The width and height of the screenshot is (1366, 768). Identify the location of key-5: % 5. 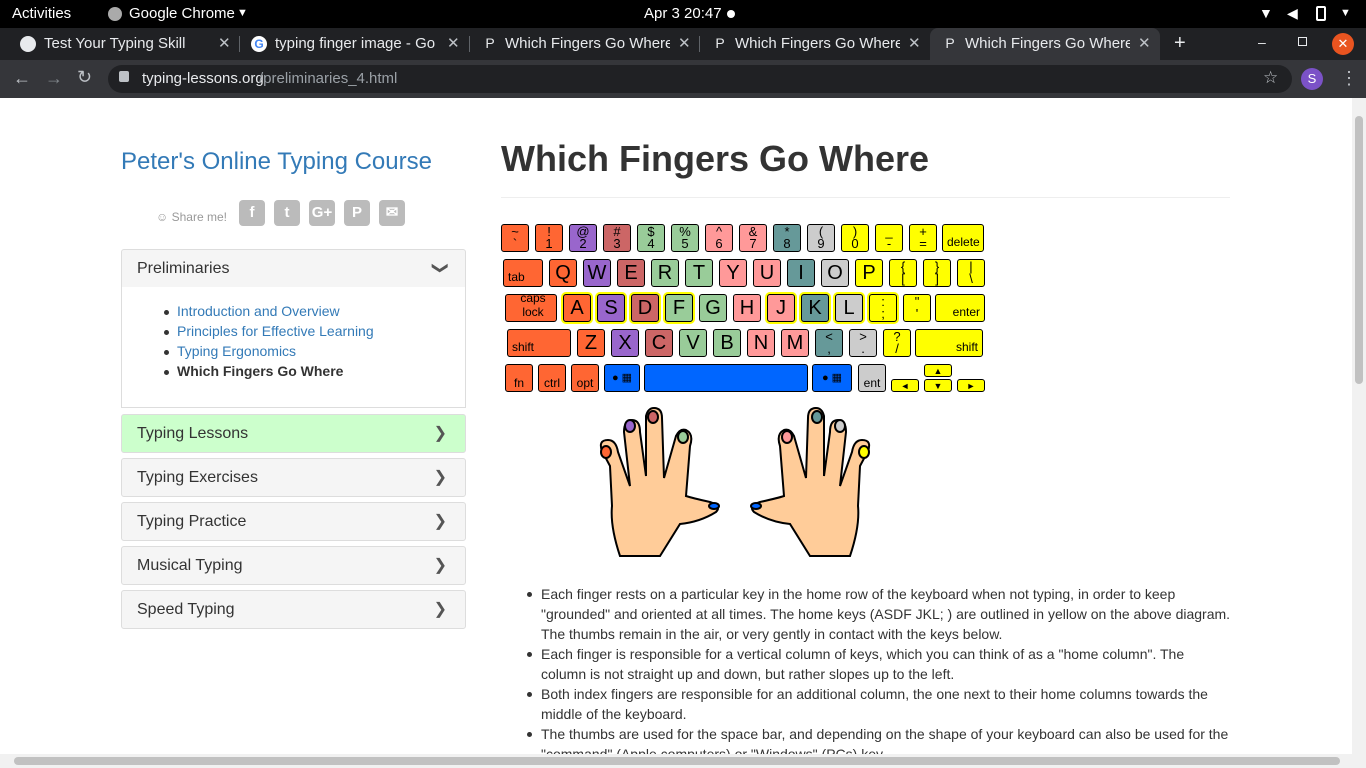
(685, 238).